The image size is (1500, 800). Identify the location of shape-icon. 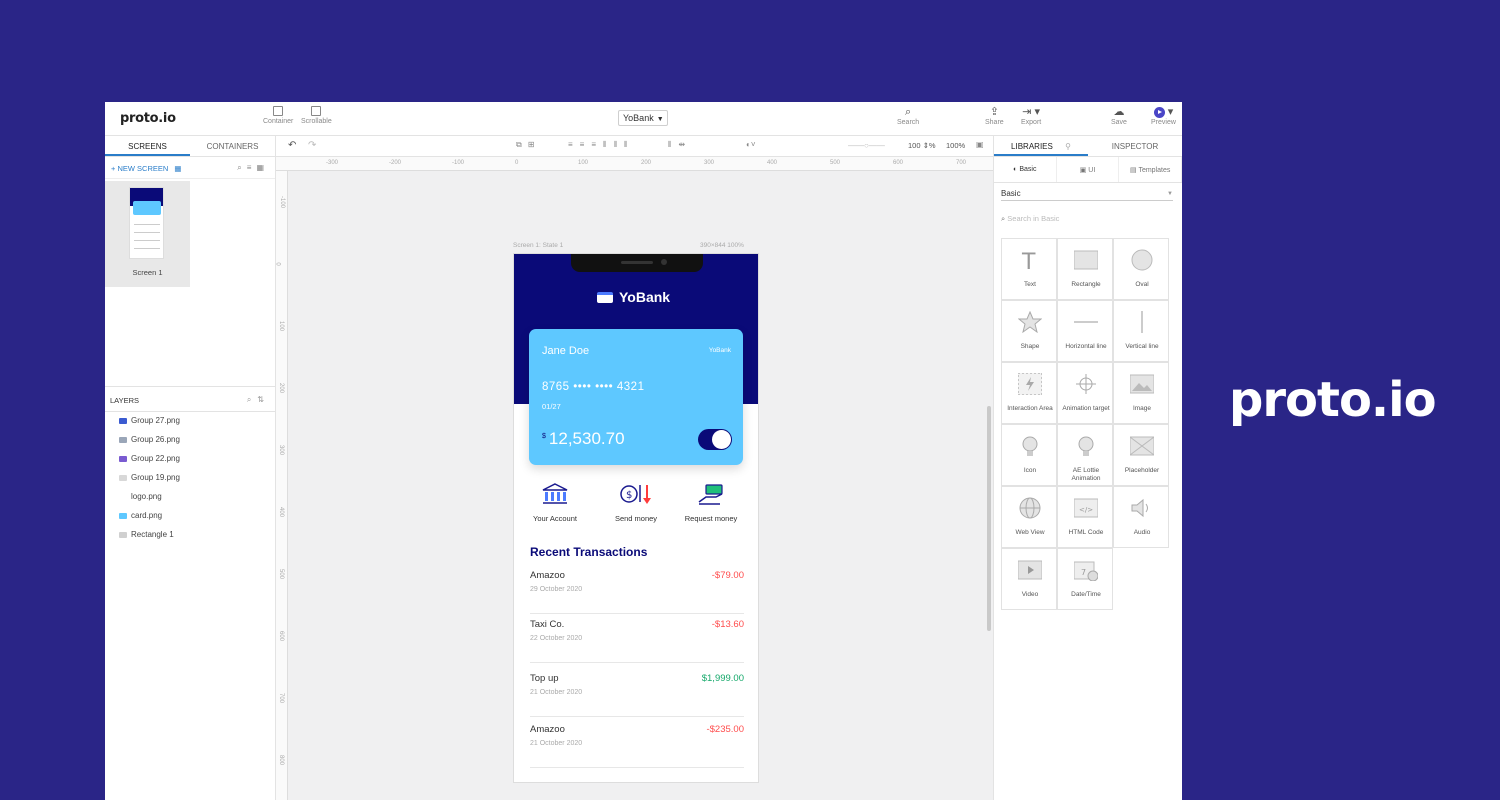
(1030, 322).